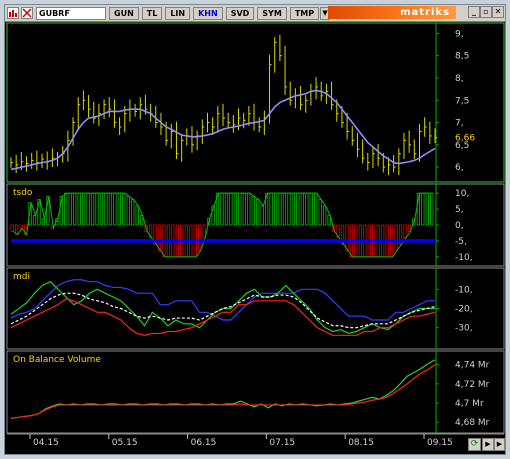  Describe the element at coordinates (304, 13) in the screenshot. I see `tmp-button: TMP` at that location.